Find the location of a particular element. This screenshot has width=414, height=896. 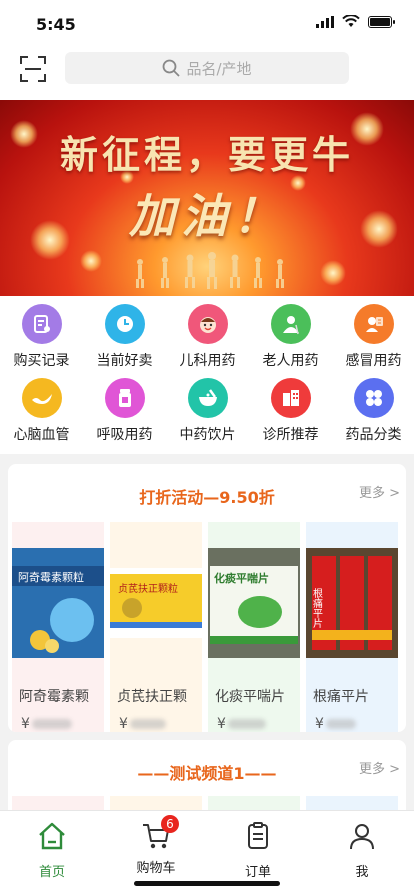

category-elderly: 老人用药 is located at coordinates (290, 333).